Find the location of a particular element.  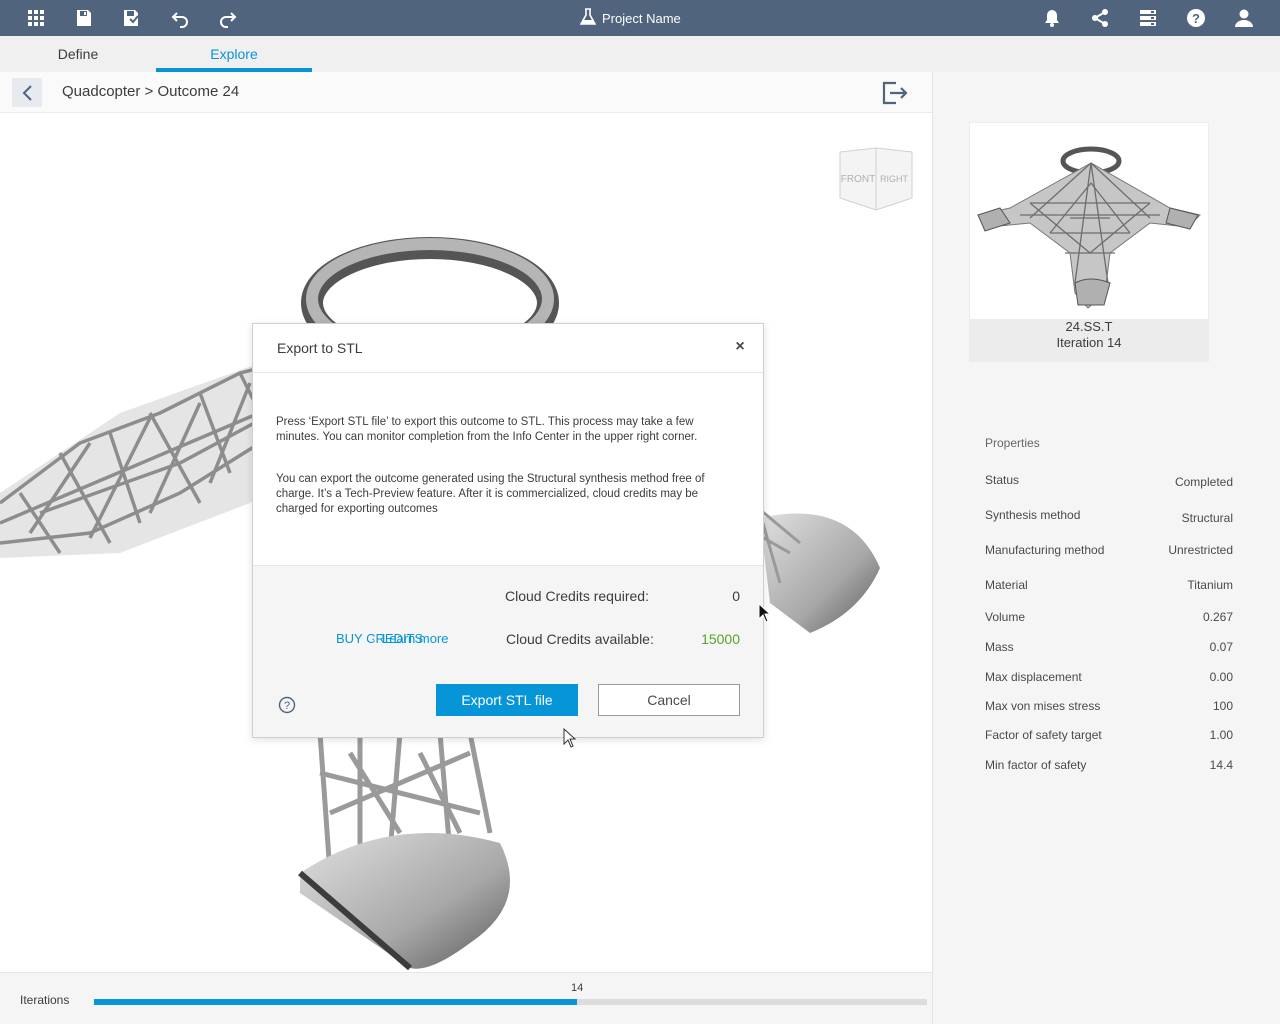

save-icon is located at coordinates (84, 18).